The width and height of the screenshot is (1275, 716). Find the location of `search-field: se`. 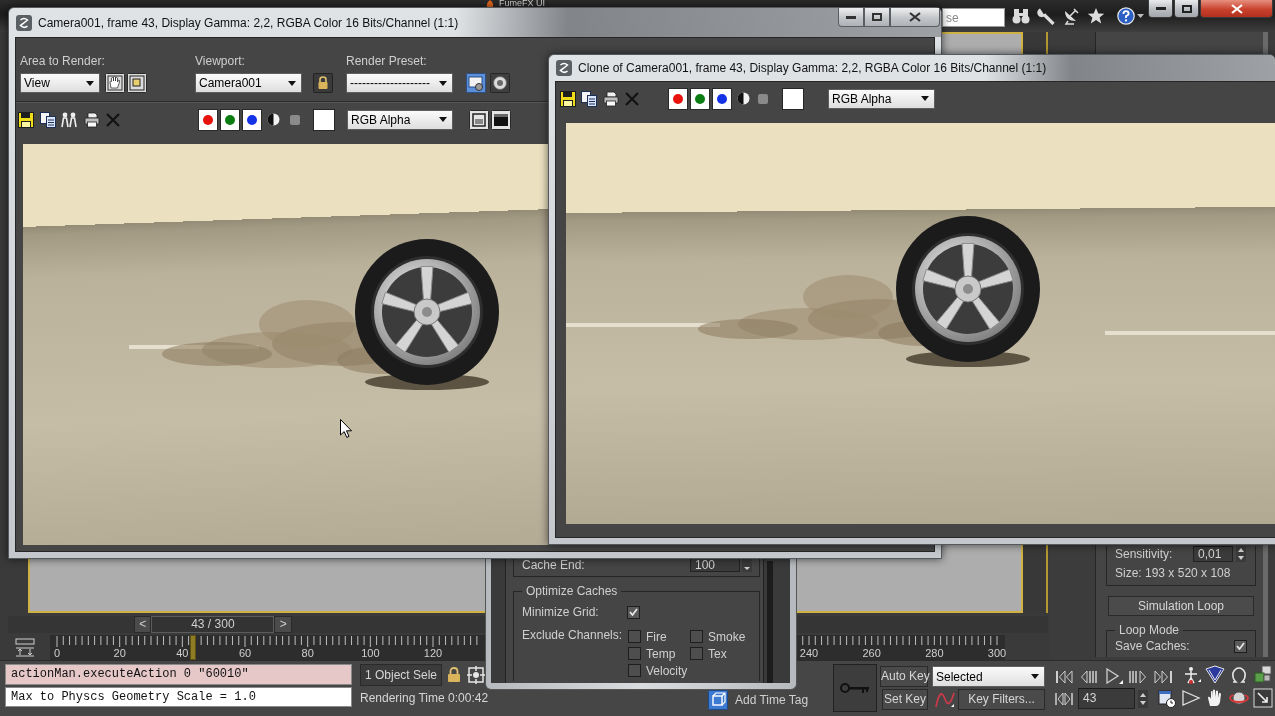

search-field: se is located at coordinates (973, 17).